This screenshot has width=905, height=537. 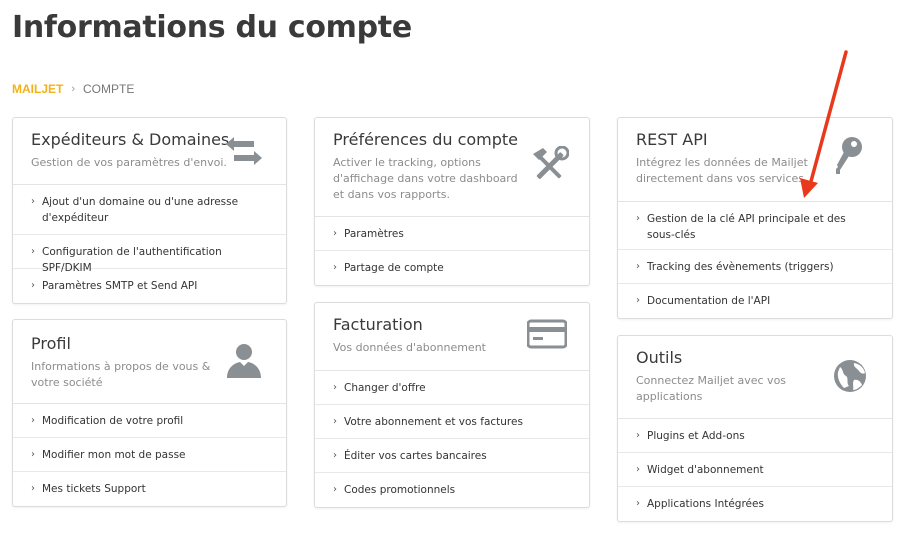 I want to click on link-partage-compte: › Partage de compte, so click(x=452, y=268).